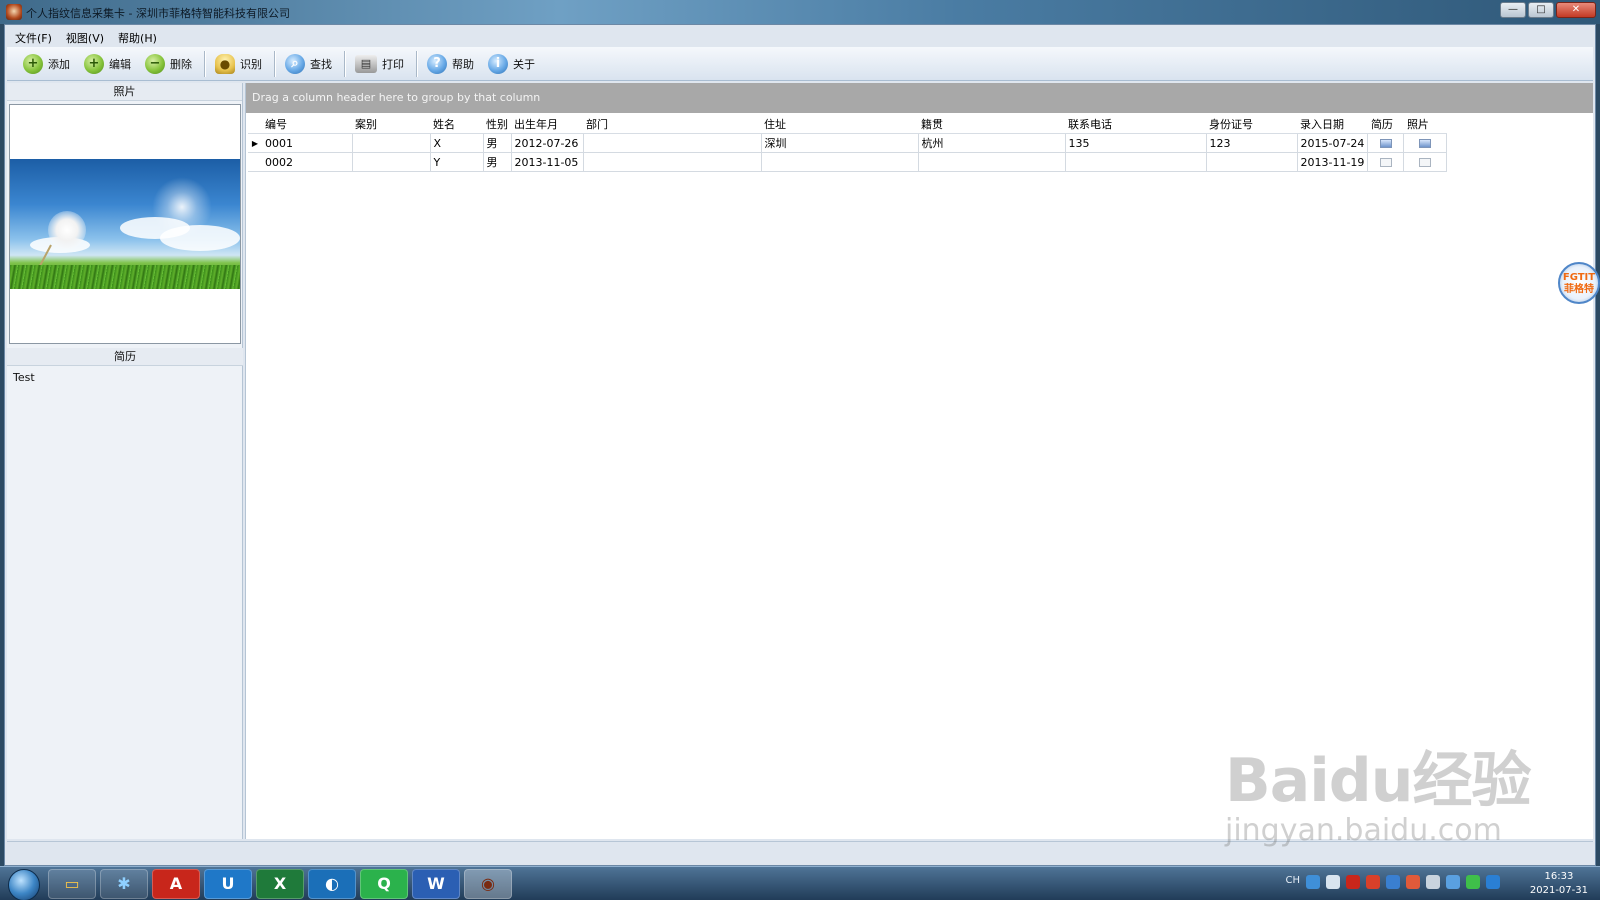 Image resolution: width=1600 pixels, height=900 pixels. What do you see at coordinates (107, 64) in the screenshot?
I see `edit-button: + 编辑` at bounding box center [107, 64].